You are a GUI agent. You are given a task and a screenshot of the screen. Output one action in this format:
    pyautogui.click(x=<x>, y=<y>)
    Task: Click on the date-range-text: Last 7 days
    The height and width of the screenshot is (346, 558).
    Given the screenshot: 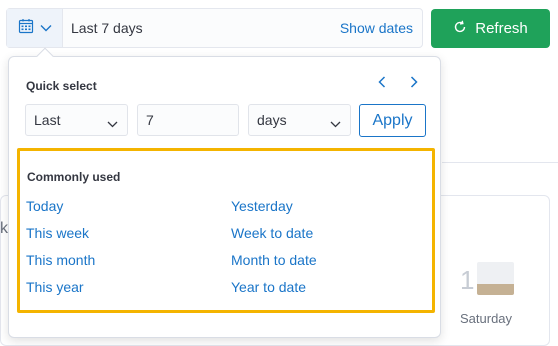 What is the action you would take?
    pyautogui.click(x=201, y=28)
    